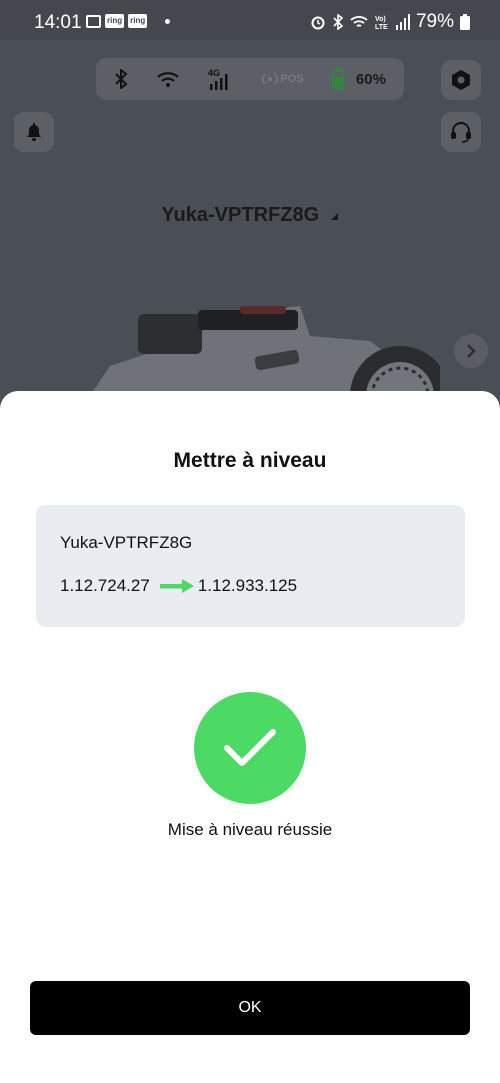 This screenshot has width=500, height=1083. Describe the element at coordinates (250, 20) in the screenshot. I see `status-bar: 14:01 ring ring Vo) LTE 79%` at that location.